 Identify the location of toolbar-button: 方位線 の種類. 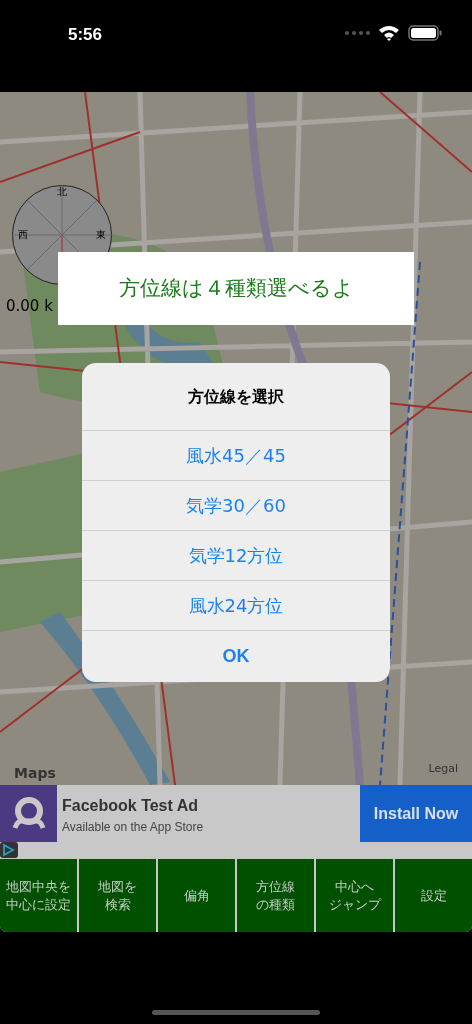
(275, 895).